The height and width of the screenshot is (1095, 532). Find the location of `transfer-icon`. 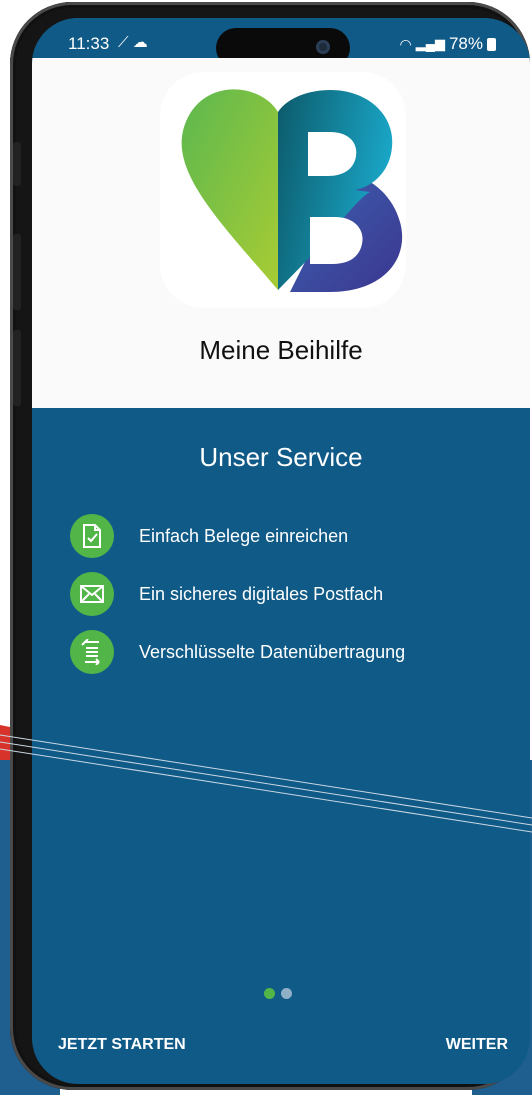

transfer-icon is located at coordinates (92, 652).